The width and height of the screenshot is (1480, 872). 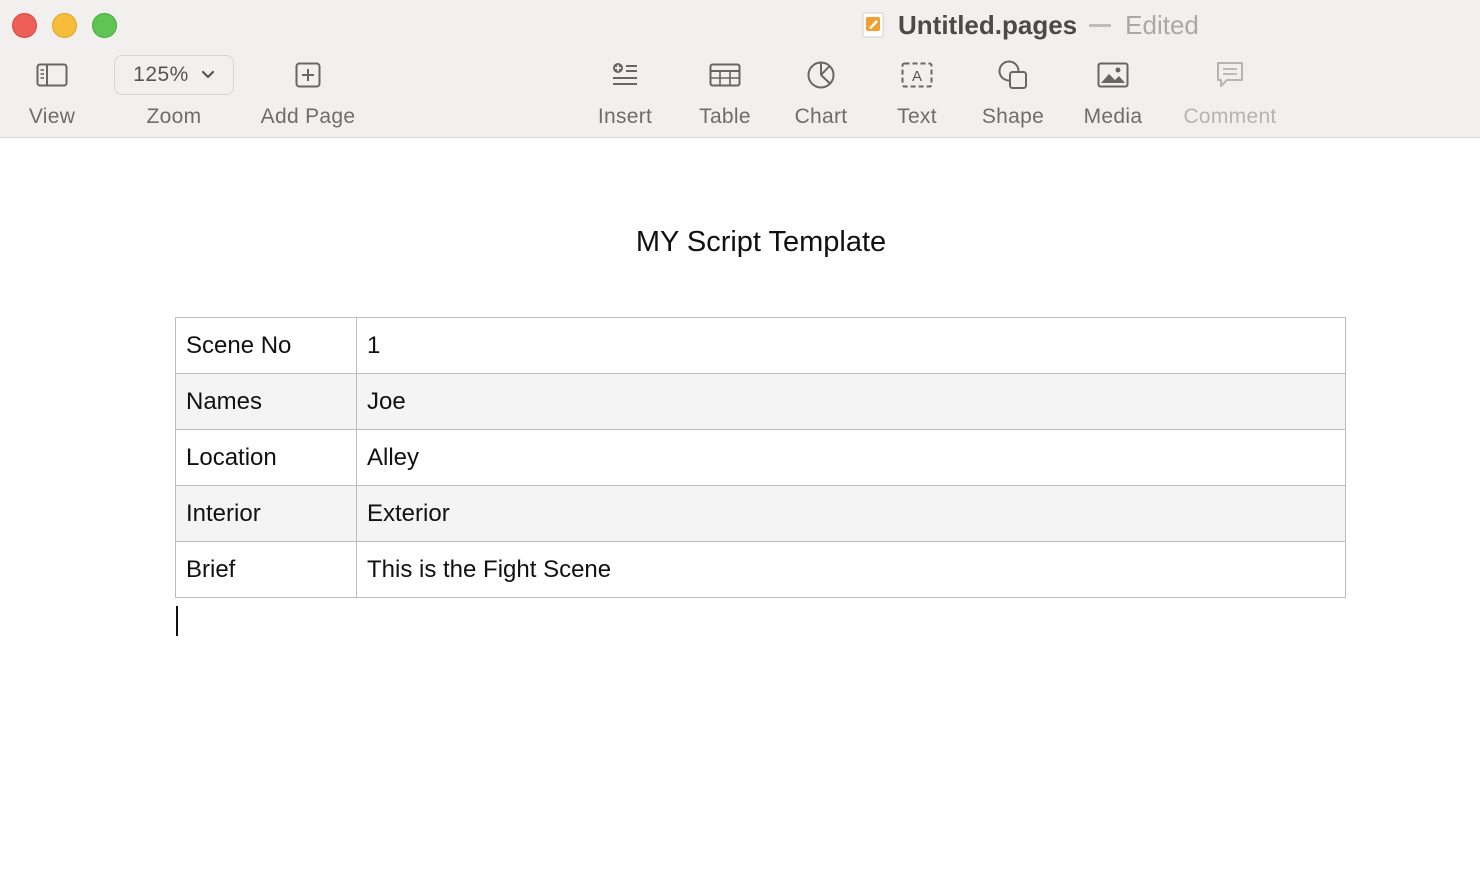 I want to click on insert-list-icon, so click(x=625, y=74).